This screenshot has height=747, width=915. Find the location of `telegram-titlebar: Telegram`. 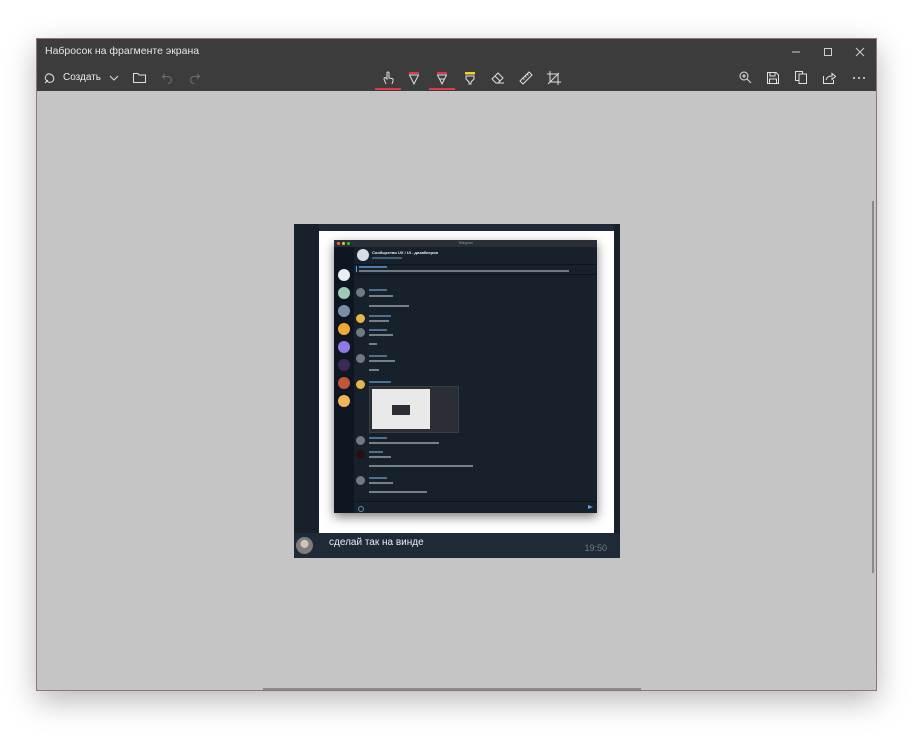

telegram-titlebar: Telegram is located at coordinates (465, 243).